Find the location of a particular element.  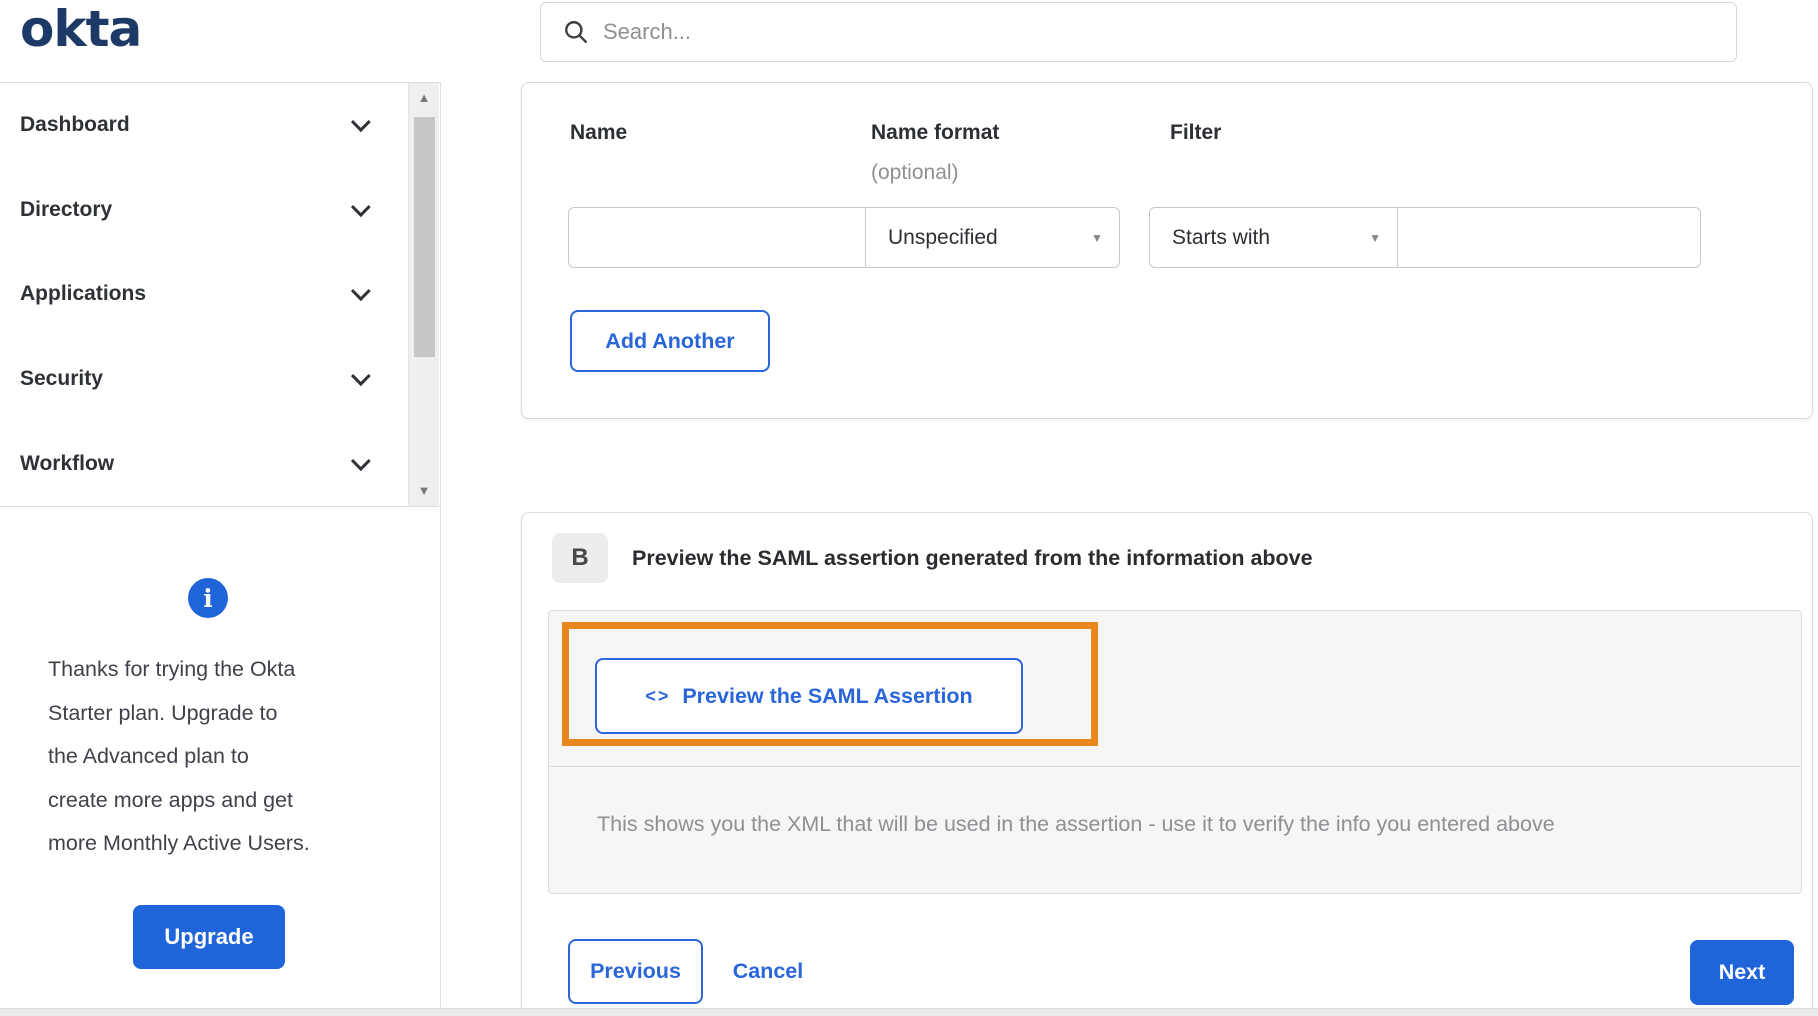

search-input is located at coordinates (1169, 32).